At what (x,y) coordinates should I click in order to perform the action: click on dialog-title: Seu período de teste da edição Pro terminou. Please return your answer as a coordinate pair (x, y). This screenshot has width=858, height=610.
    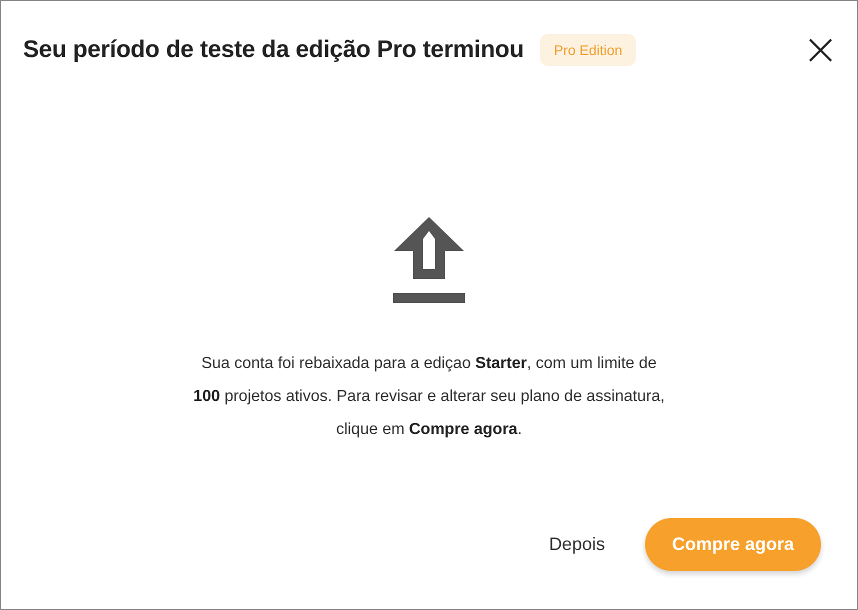
    Looking at the image, I should click on (273, 50).